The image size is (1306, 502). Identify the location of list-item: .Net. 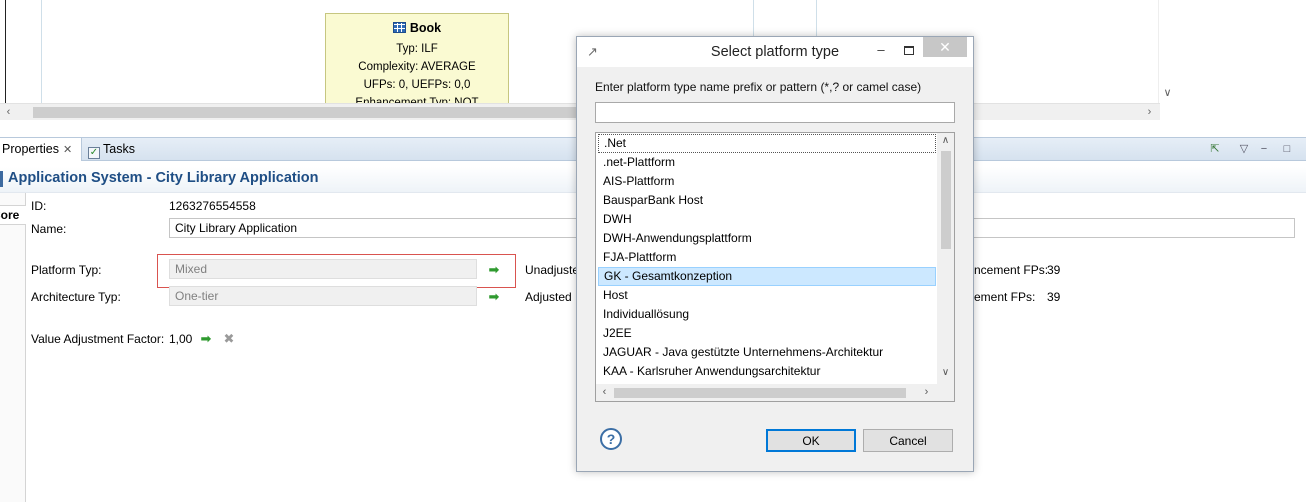
(767, 143).